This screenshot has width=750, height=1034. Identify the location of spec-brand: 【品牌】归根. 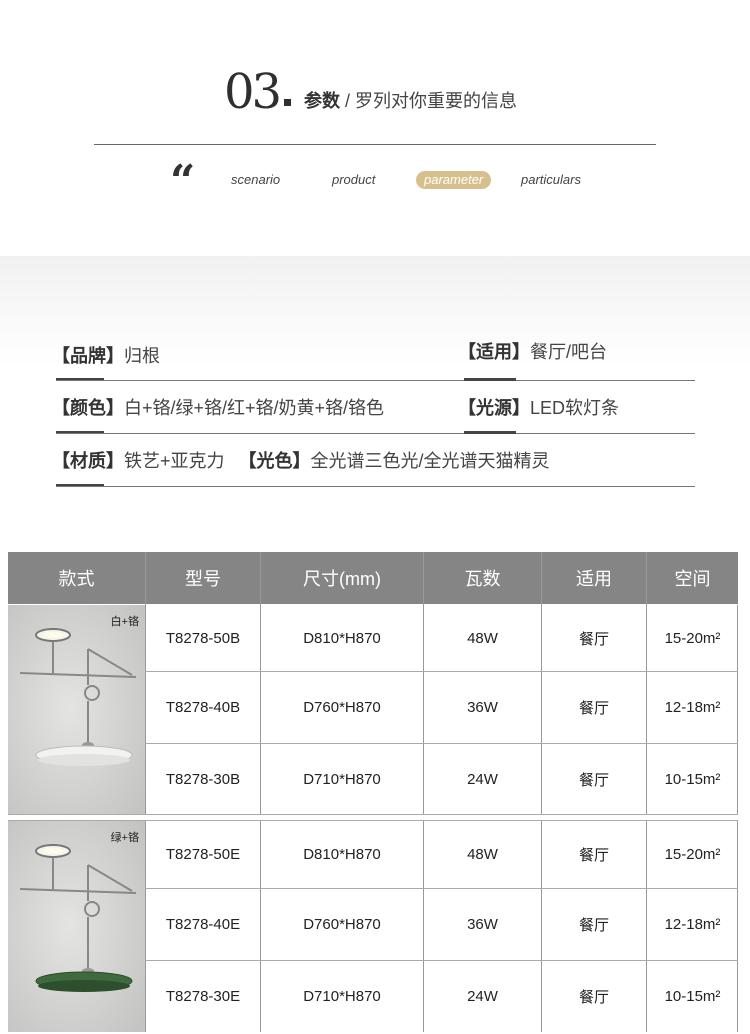
(106, 356).